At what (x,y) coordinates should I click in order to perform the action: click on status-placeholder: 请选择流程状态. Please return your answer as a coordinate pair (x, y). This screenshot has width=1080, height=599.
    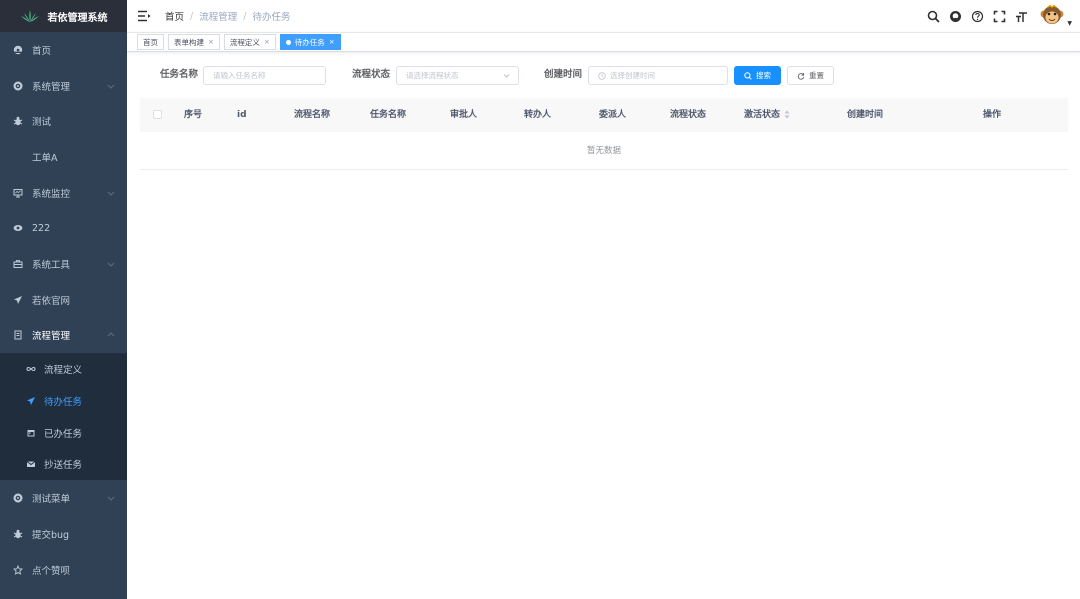
    Looking at the image, I should click on (432, 75).